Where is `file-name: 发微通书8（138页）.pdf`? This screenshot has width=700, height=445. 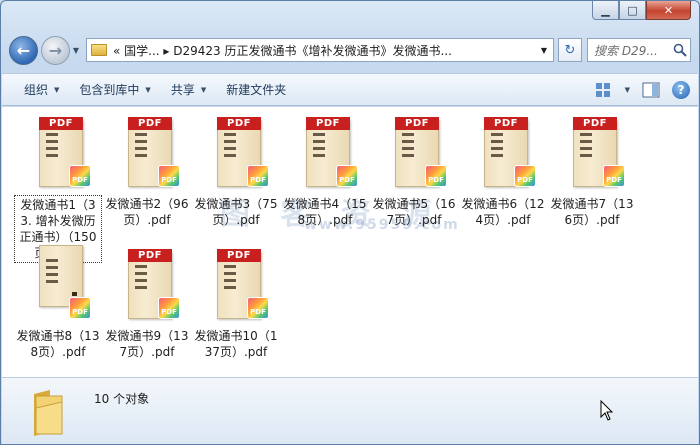
file-name: 发微通书8（138页）.pdf is located at coordinates (58, 344).